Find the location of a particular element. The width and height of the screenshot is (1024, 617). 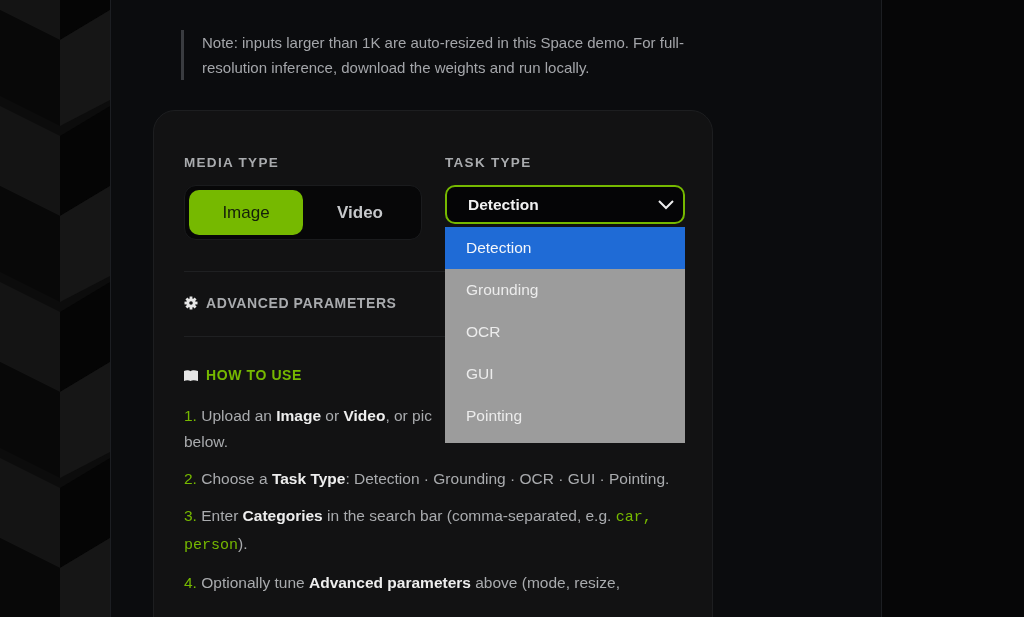

chevron-down-icon is located at coordinates (666, 204).